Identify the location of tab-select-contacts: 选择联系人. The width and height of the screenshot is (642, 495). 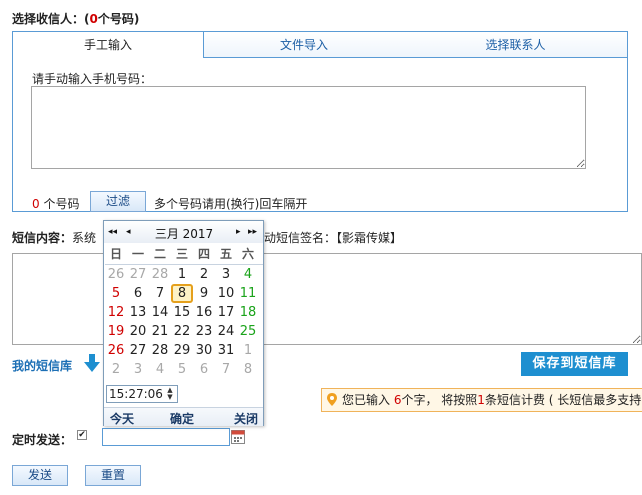
(515, 45).